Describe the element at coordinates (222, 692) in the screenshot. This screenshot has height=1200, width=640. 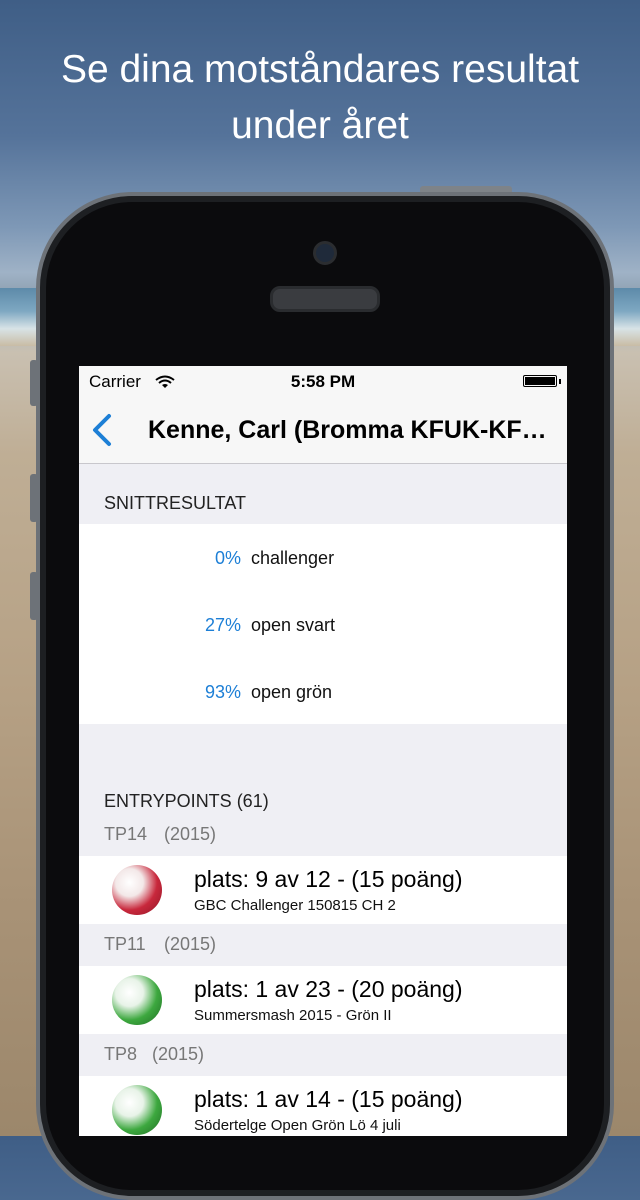
I see `stat-percent: 93%` at that location.